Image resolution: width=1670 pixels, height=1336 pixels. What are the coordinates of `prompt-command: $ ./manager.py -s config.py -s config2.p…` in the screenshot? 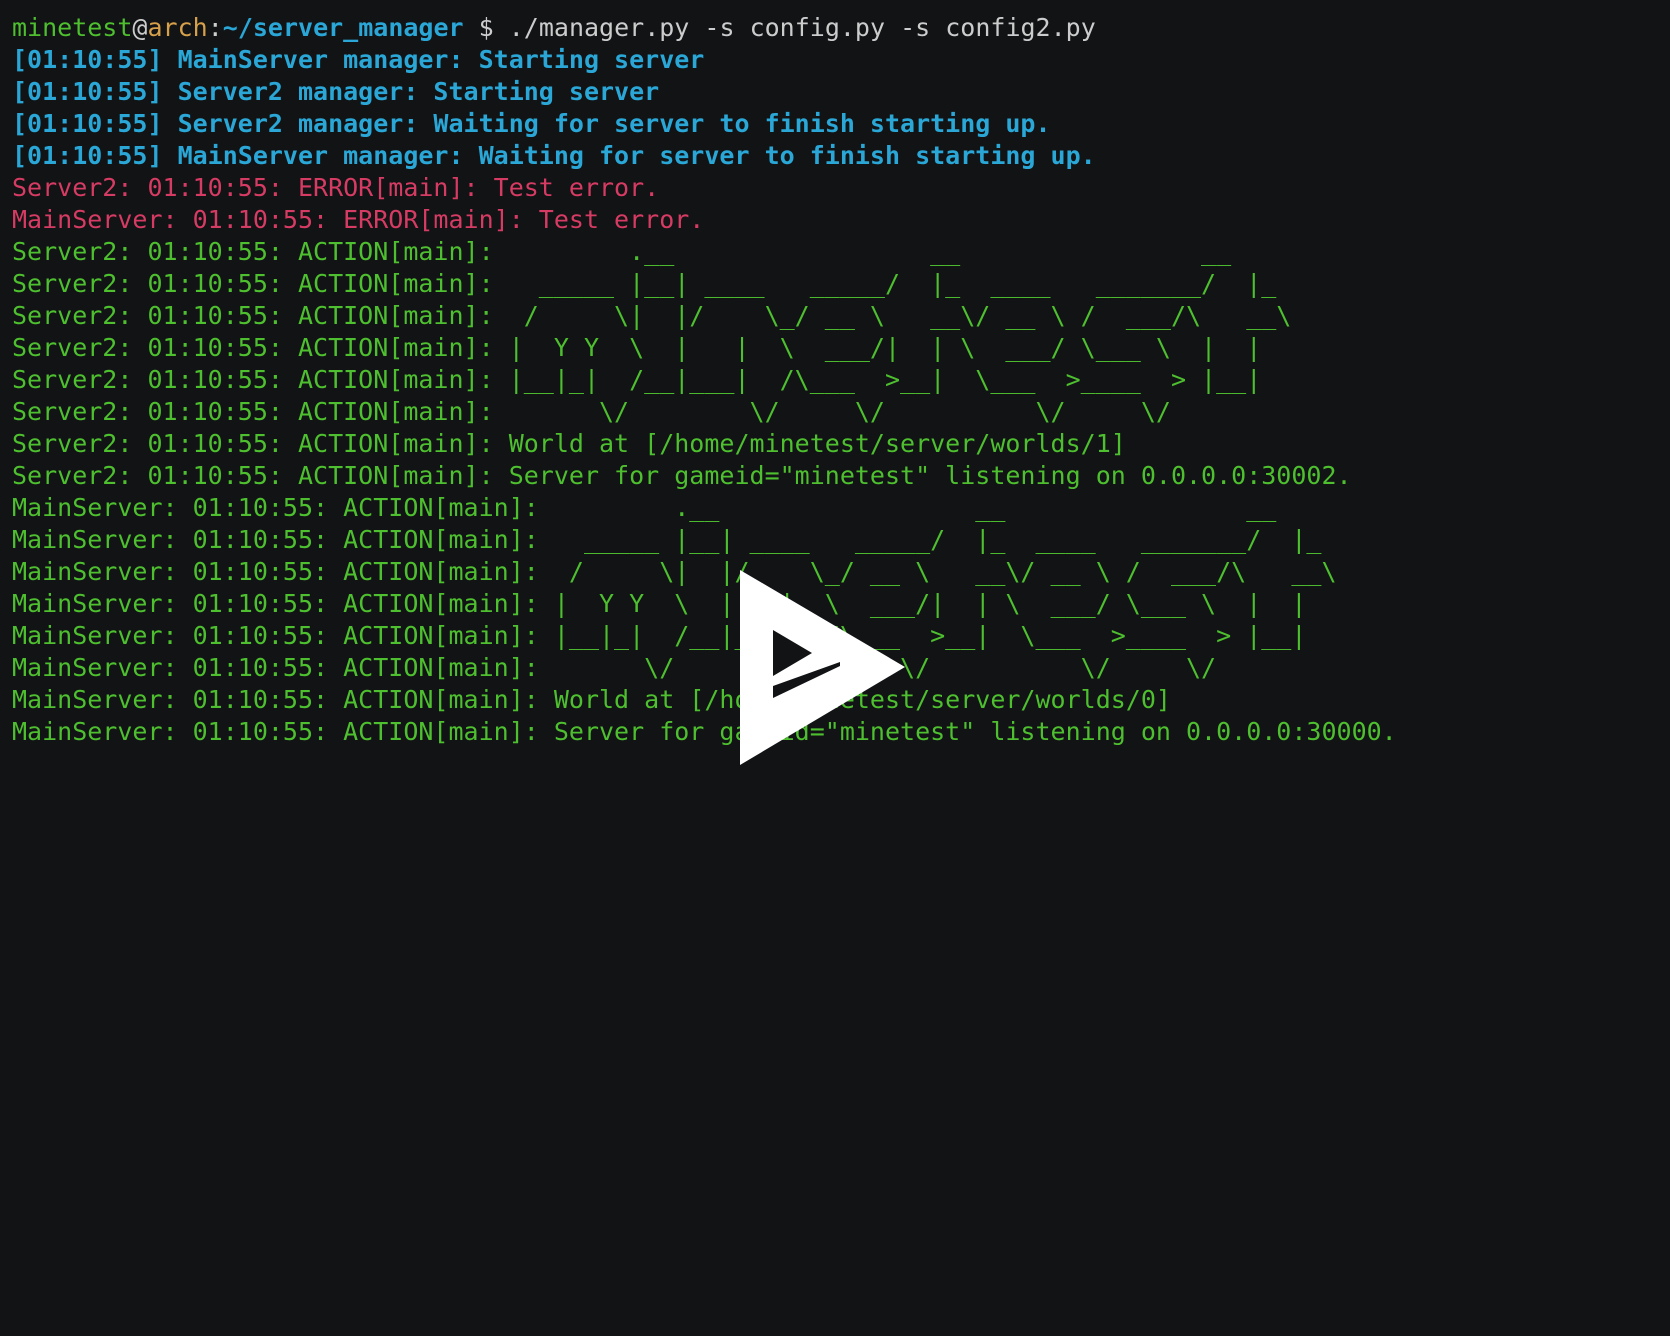 It's located at (779, 27).